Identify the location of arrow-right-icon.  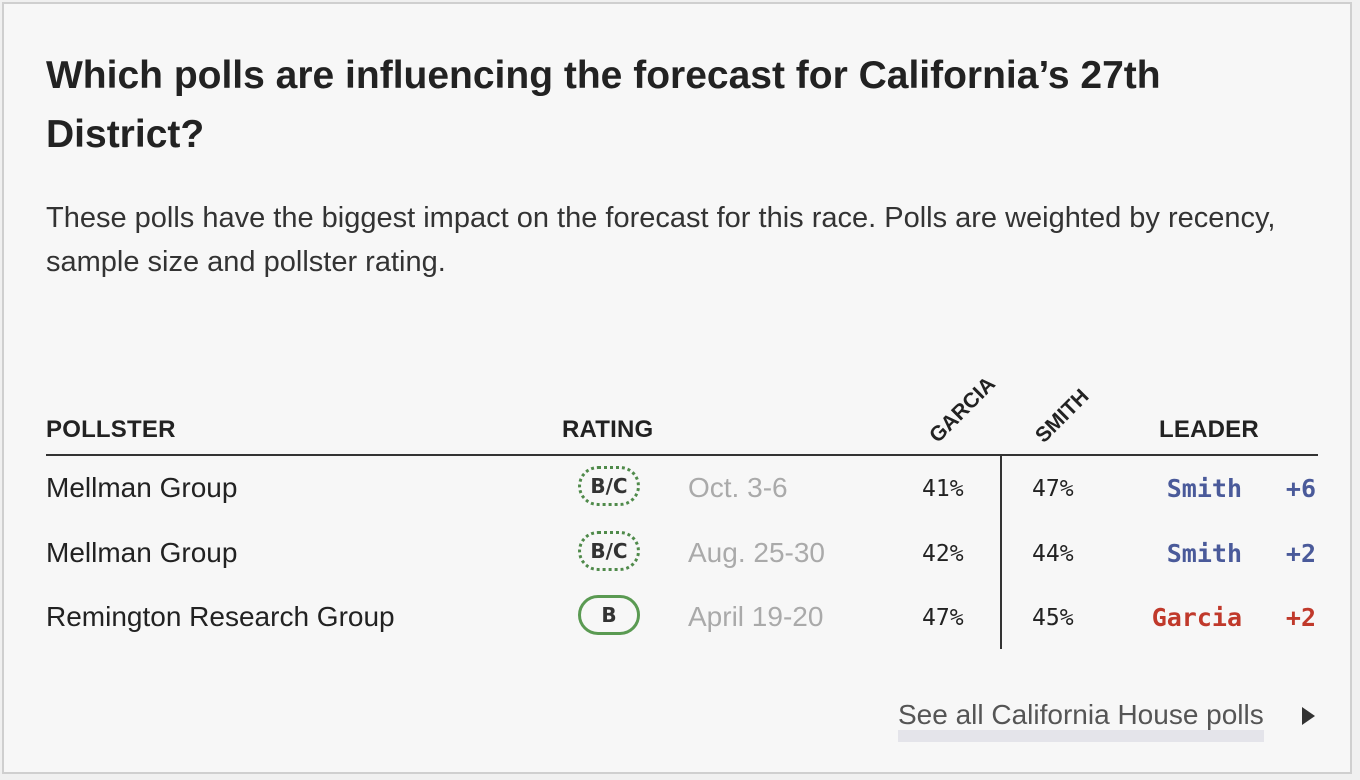
(1308, 716).